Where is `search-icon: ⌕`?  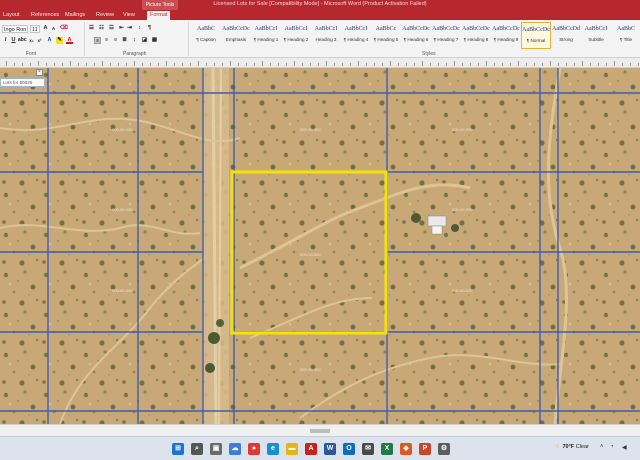
search-icon: ⌕ is located at coordinates (197, 449).